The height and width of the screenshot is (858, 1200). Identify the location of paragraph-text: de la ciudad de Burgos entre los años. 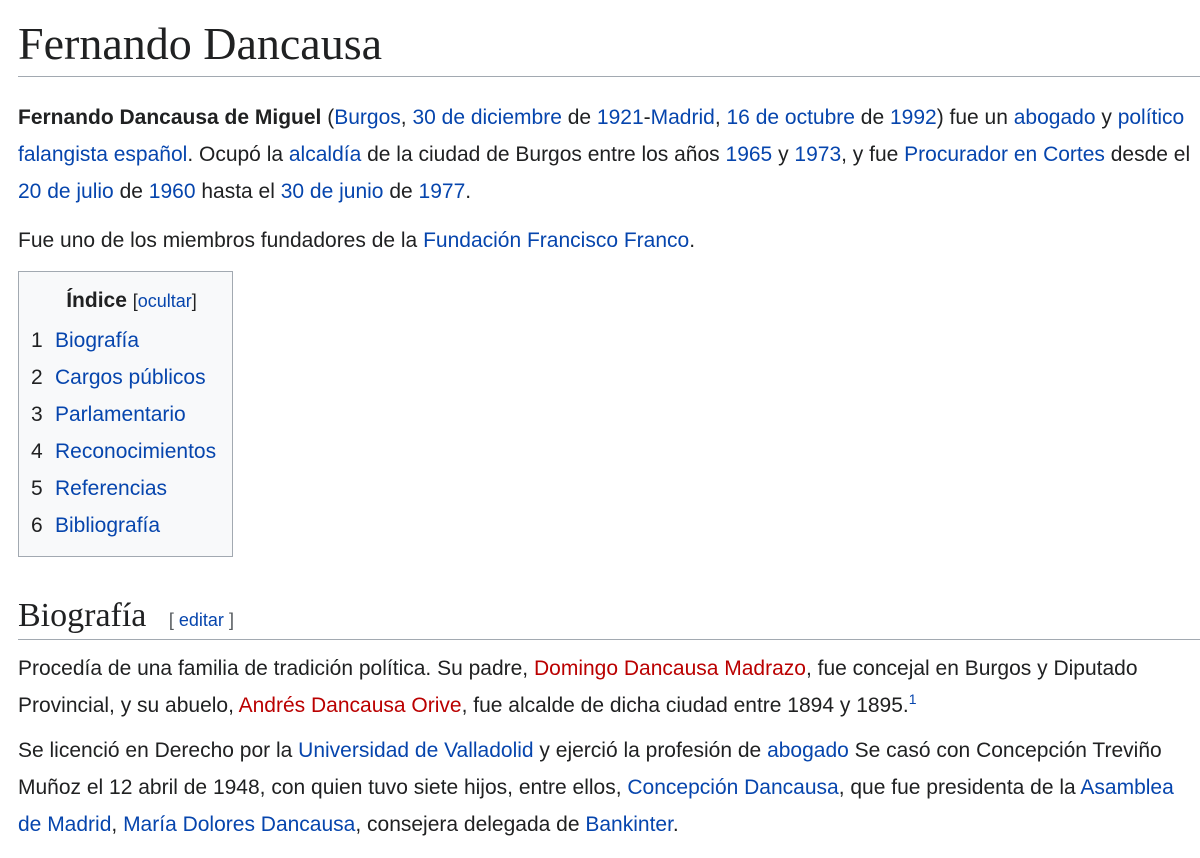
(543, 154).